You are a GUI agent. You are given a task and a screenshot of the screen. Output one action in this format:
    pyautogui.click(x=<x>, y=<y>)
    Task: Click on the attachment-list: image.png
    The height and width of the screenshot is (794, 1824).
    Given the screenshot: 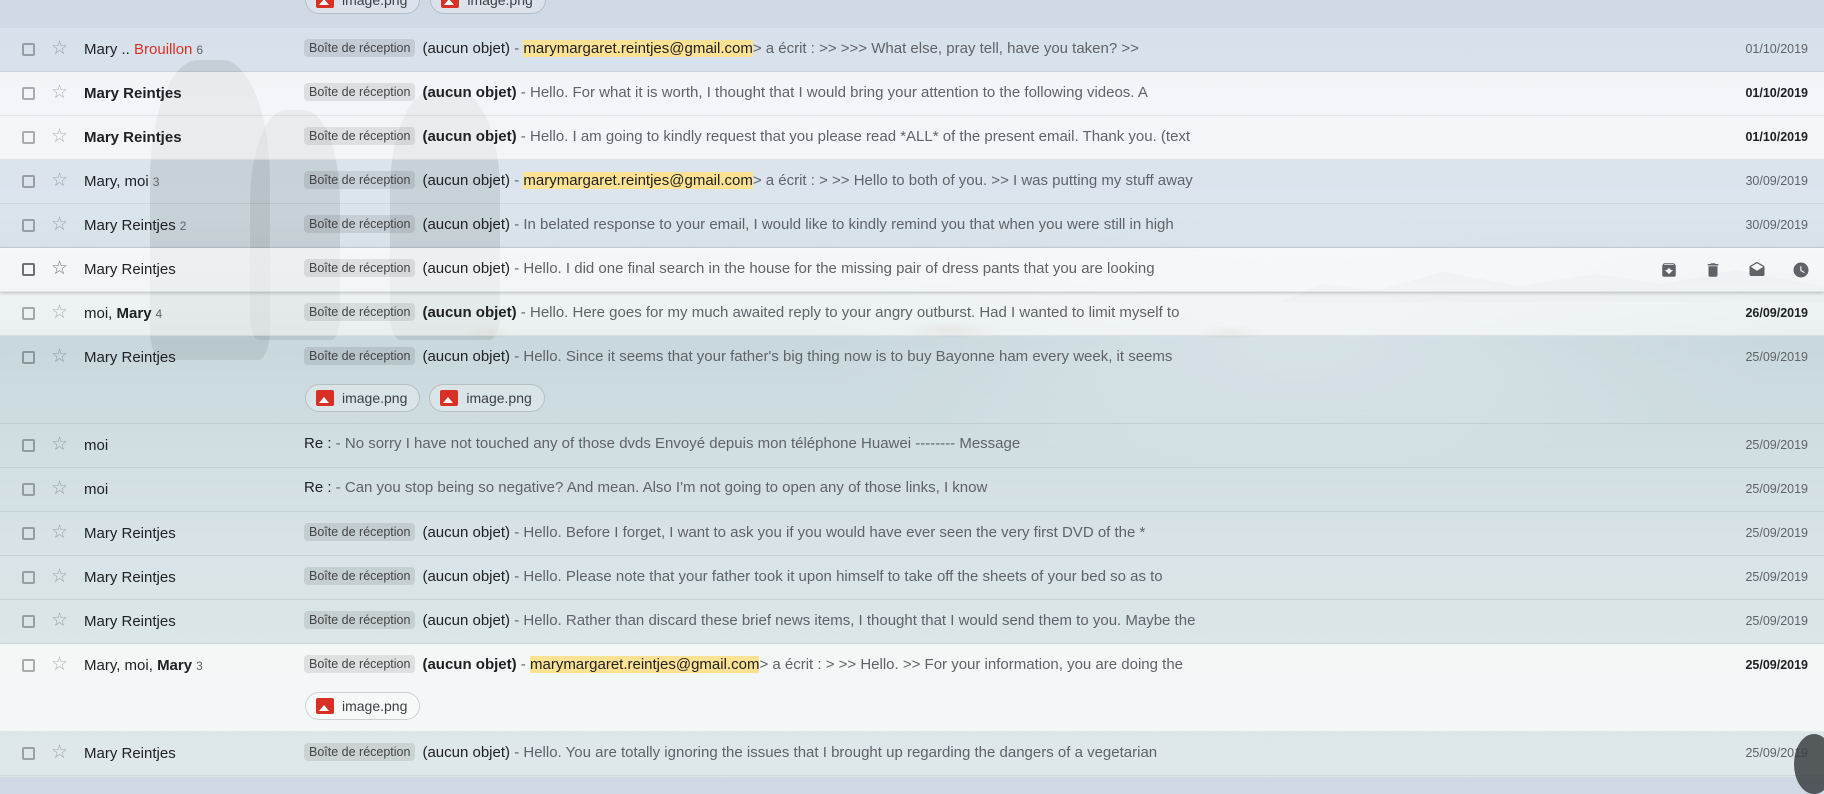 What is the action you would take?
    pyautogui.click(x=363, y=706)
    